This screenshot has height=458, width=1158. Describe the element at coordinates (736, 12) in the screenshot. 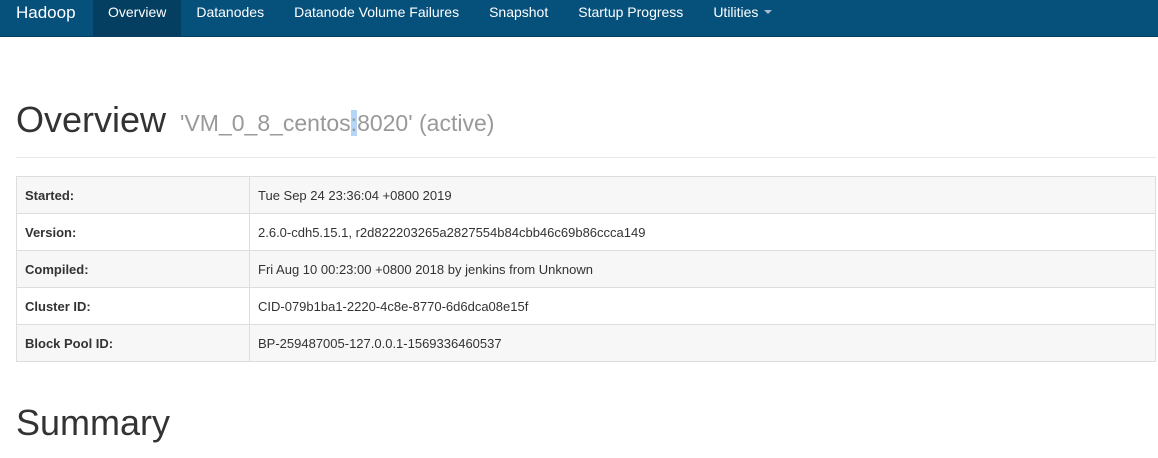

I see `nav-item-utilities-label: Utilities` at that location.